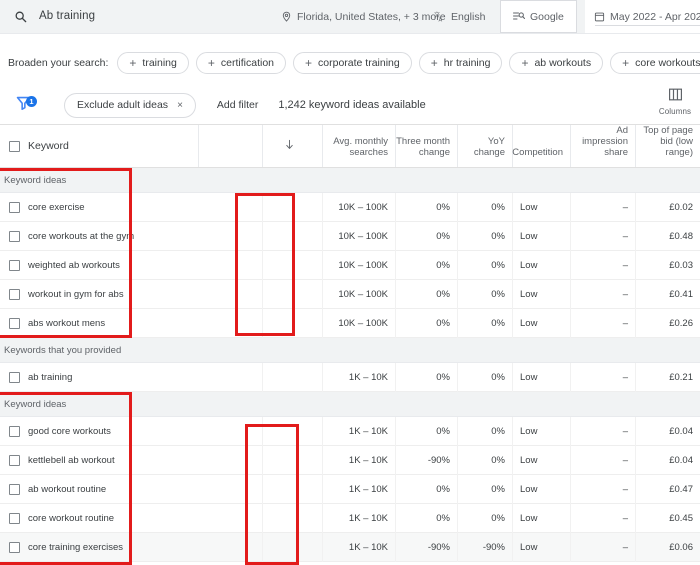 The height and width of the screenshot is (565, 700). I want to click on column-header-top-of-page-bid-low: Top of page bid (low range), so click(667, 146).